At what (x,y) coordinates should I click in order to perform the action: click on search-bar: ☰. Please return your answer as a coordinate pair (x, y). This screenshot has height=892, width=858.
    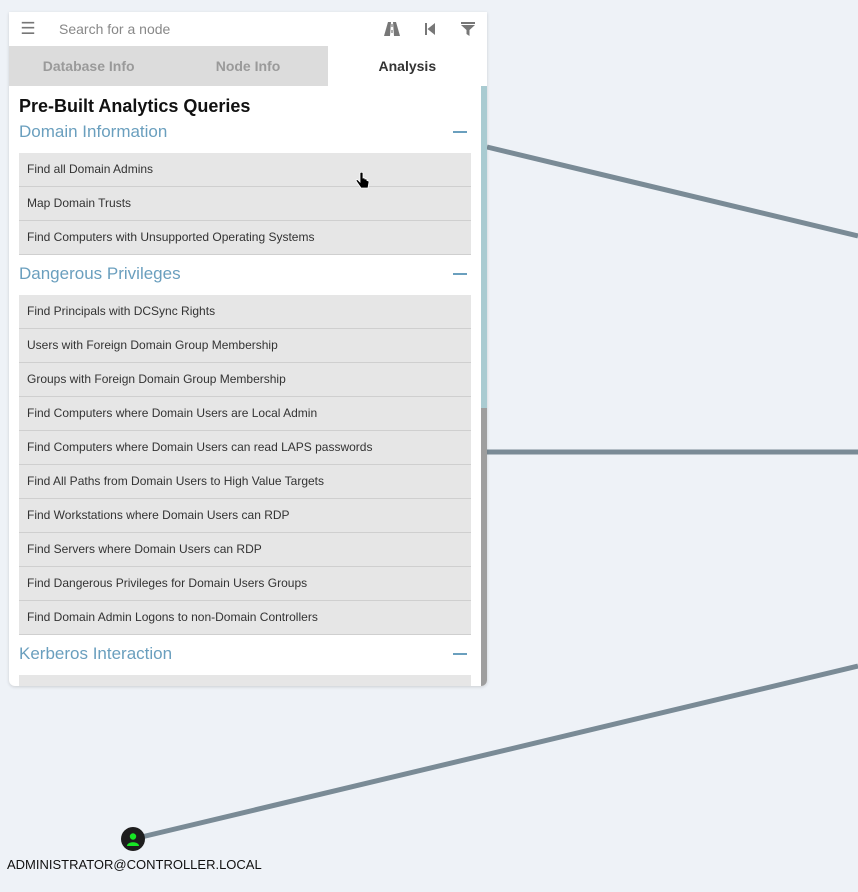
    Looking at the image, I should click on (248, 29).